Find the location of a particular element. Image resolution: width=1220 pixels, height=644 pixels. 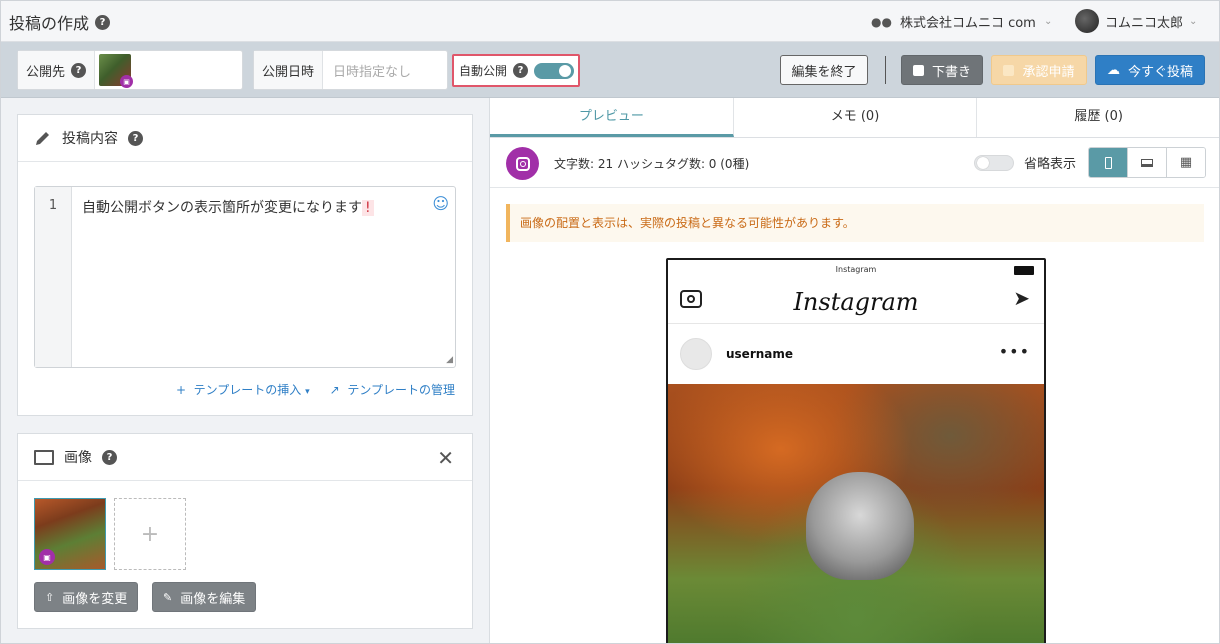

post-text: 自動公開ボタンの表示箇所が変更になります is located at coordinates (222, 208).